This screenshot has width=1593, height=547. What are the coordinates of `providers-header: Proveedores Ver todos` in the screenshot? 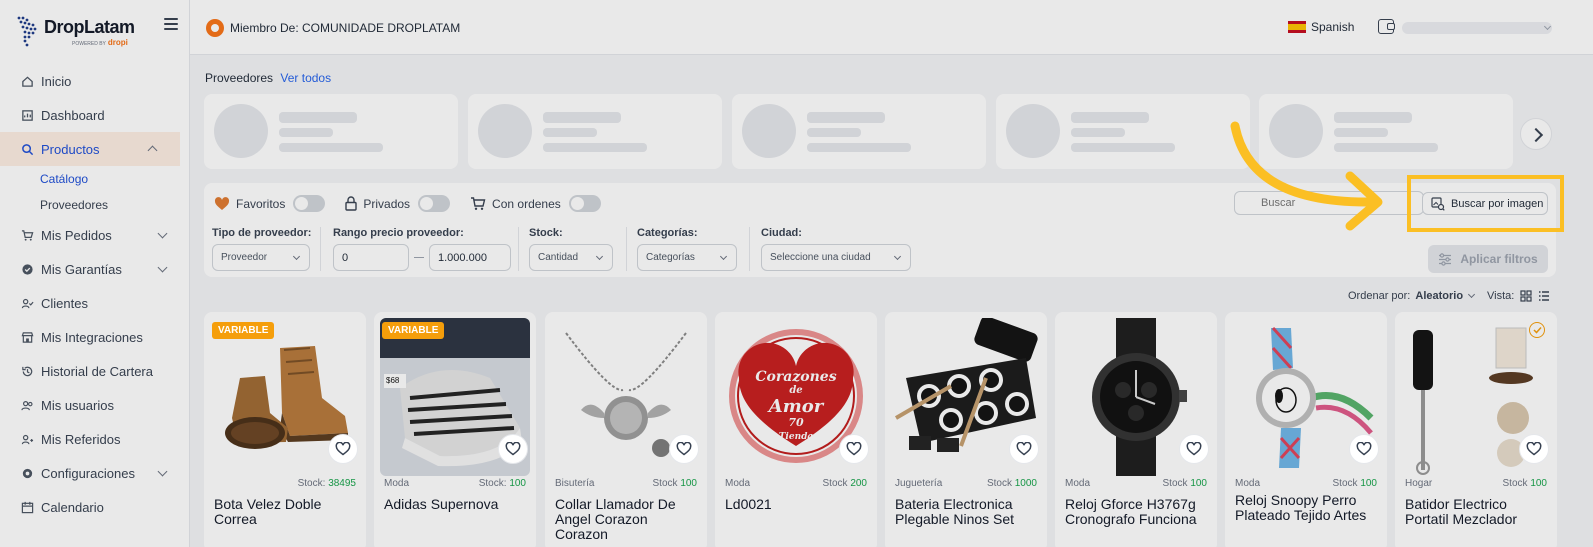 It's located at (268, 78).